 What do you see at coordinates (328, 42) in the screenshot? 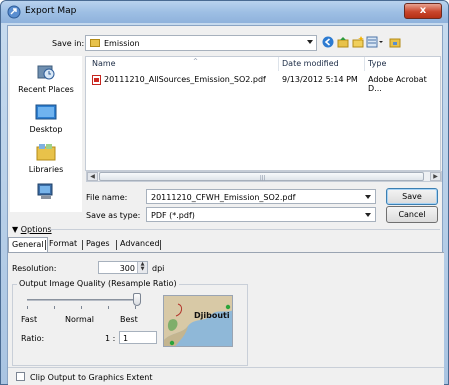
I see `back-icon` at bounding box center [328, 42].